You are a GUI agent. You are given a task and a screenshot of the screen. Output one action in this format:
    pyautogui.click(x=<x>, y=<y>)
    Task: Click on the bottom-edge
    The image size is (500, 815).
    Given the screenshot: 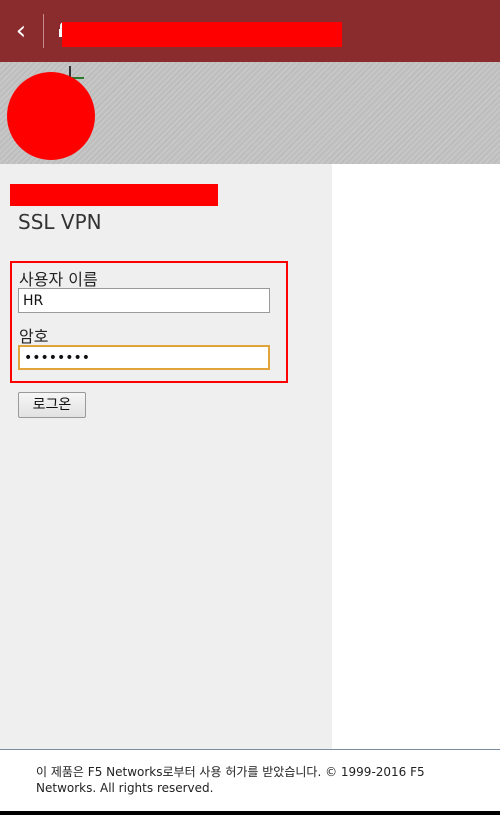 What is the action you would take?
    pyautogui.click(x=250, y=813)
    